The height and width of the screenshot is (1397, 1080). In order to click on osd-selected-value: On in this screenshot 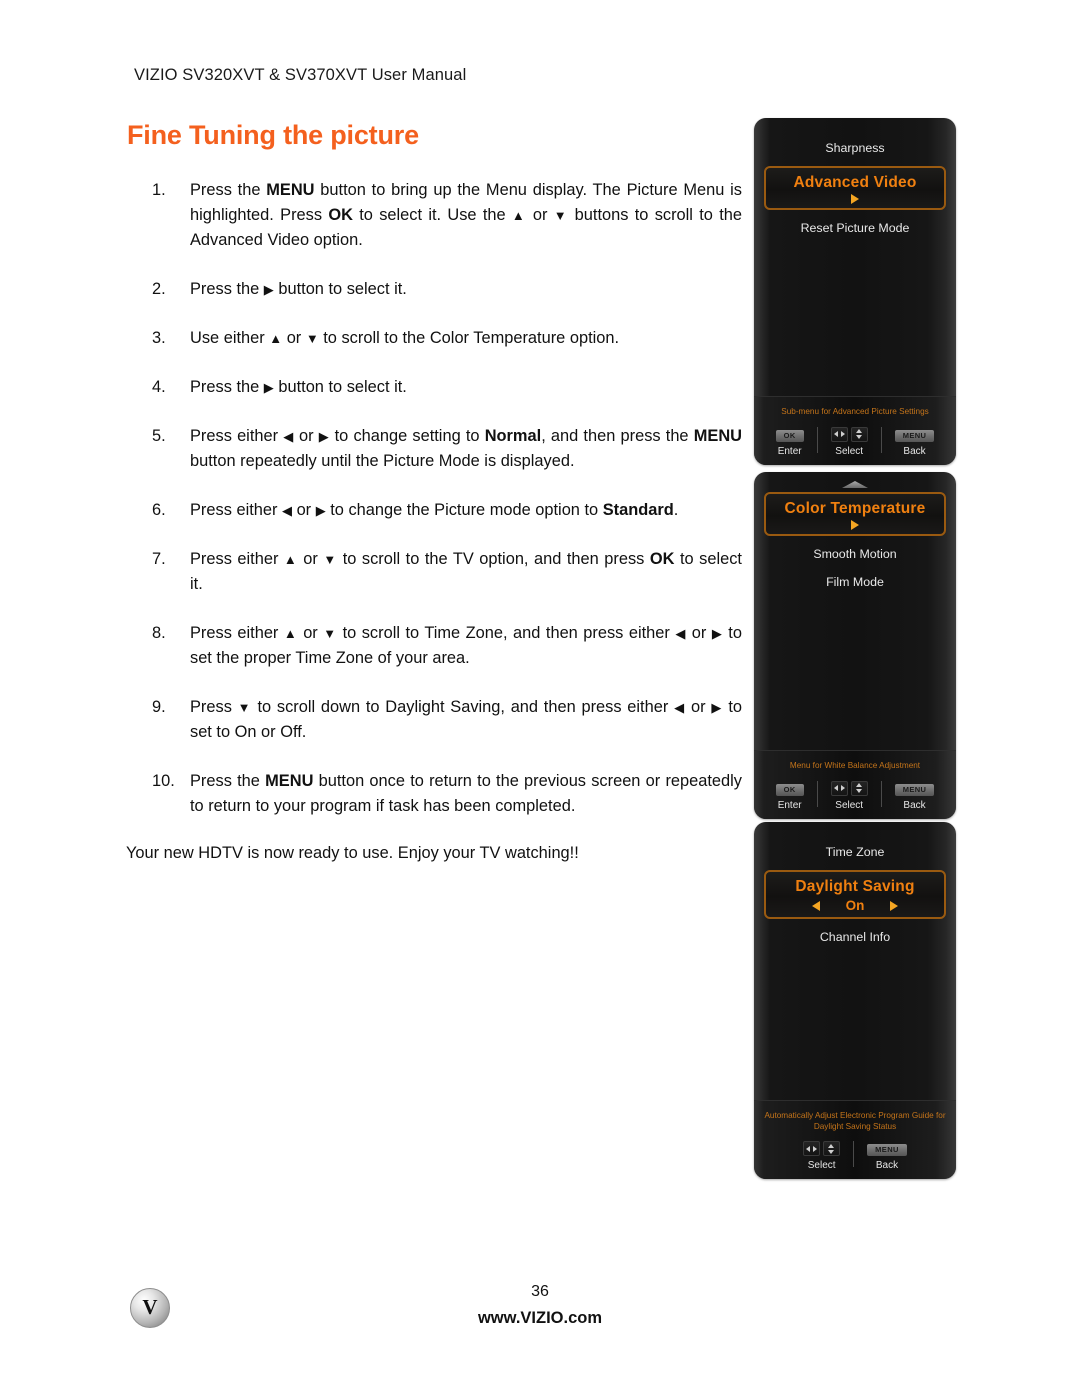, I will do `click(855, 905)`.